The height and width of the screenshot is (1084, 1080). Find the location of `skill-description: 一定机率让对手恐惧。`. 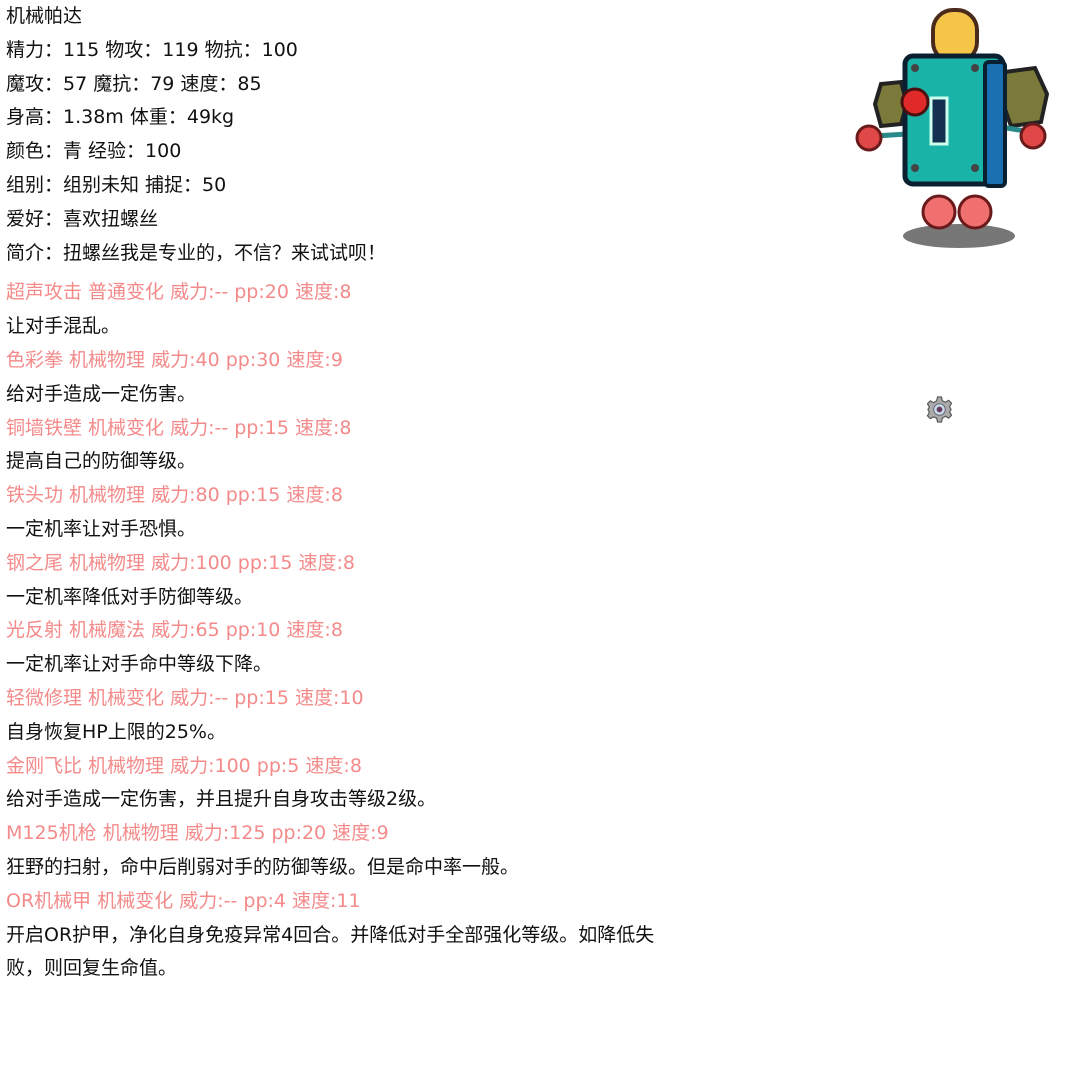

skill-description: 一定机率让对手恐惧。 is located at coordinates (101, 528).